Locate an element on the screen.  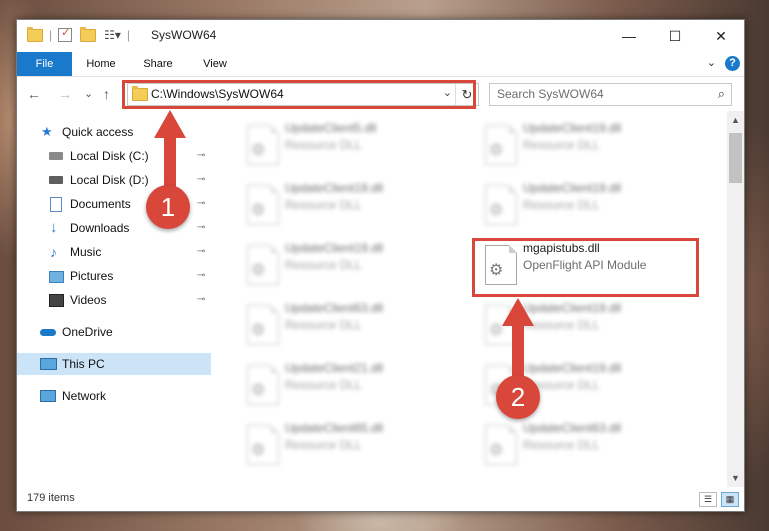
tab-share: Share is located at coordinates (158, 64).